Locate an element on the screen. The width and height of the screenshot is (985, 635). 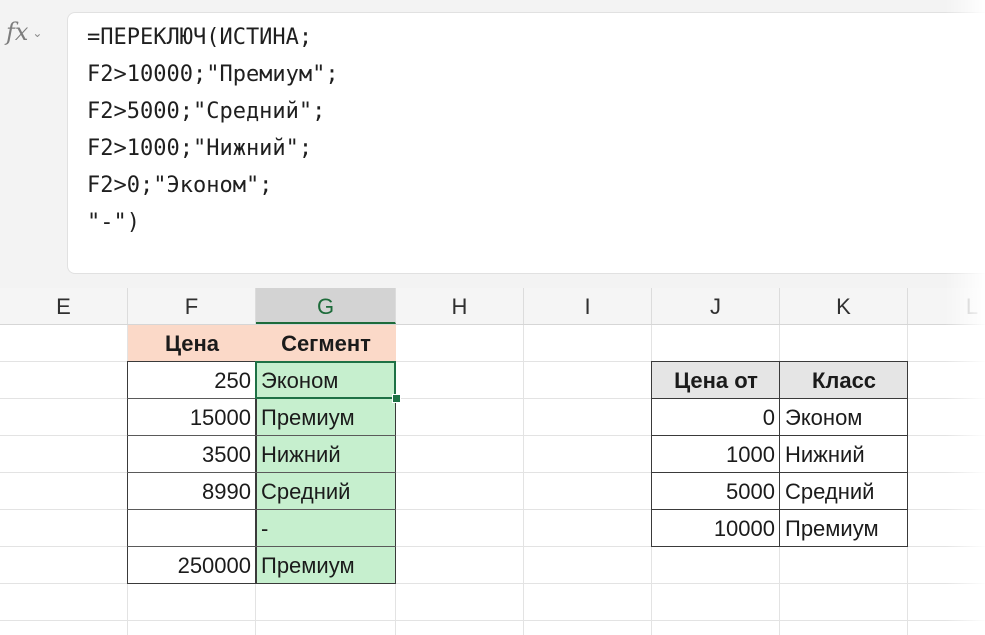
segment-cell: Эконом is located at coordinates (326, 380).